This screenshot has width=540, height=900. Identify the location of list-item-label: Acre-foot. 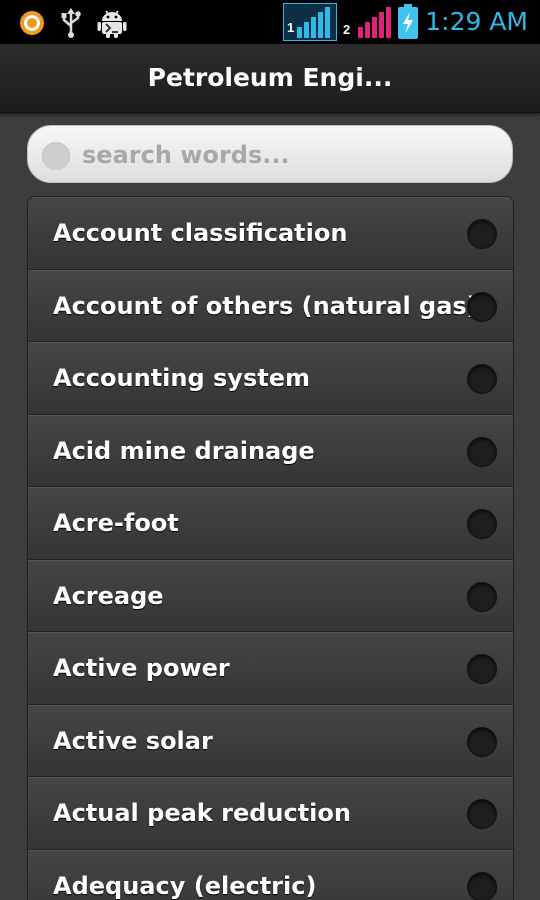
(116, 523).